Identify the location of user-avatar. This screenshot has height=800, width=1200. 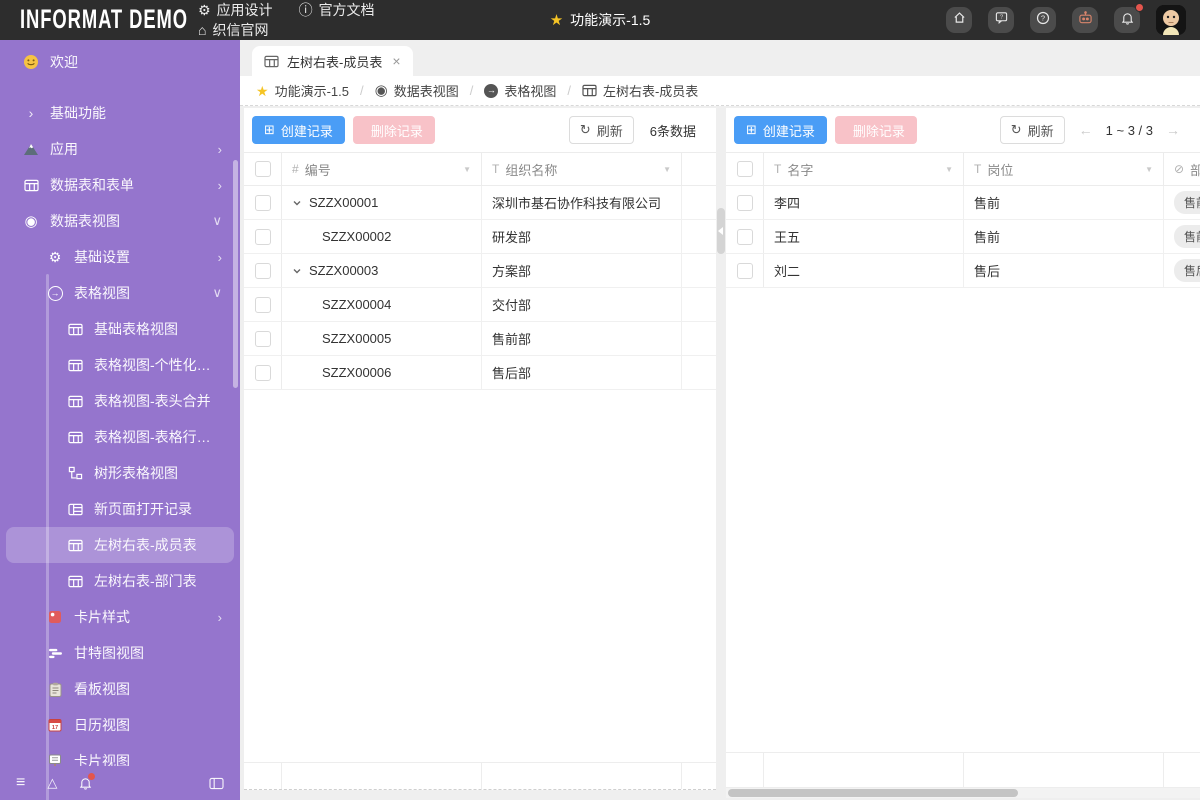
(1171, 20).